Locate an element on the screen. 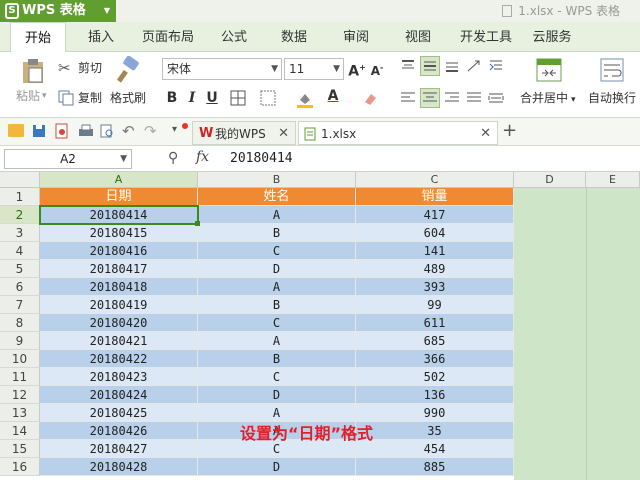 This screenshot has width=640, height=480. row-header: 12 is located at coordinates (20, 395).